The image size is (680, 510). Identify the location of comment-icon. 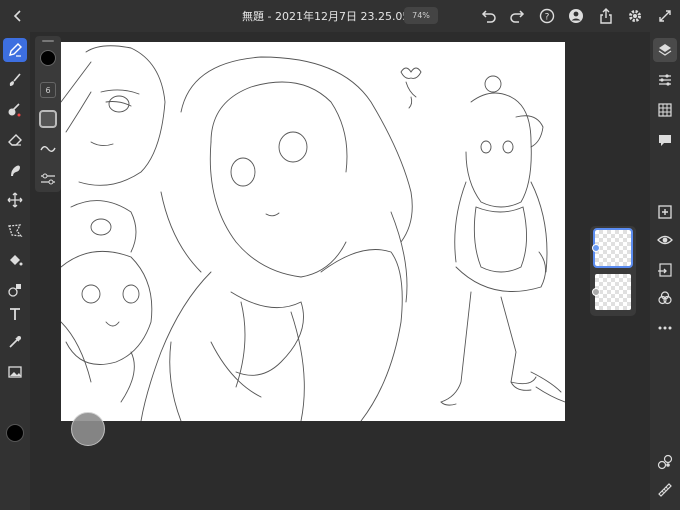
(665, 140).